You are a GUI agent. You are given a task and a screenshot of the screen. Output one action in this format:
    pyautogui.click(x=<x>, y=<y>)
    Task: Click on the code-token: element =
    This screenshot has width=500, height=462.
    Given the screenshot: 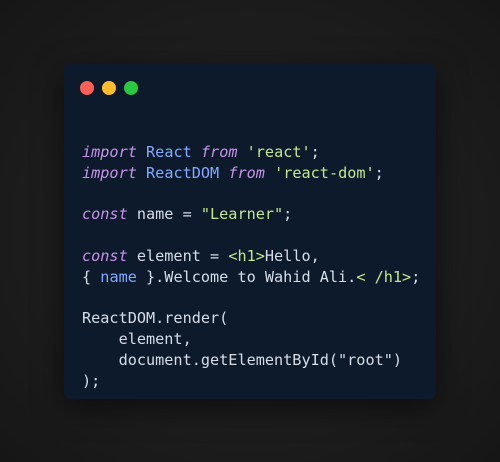 What is the action you would take?
    pyautogui.click(x=178, y=255)
    